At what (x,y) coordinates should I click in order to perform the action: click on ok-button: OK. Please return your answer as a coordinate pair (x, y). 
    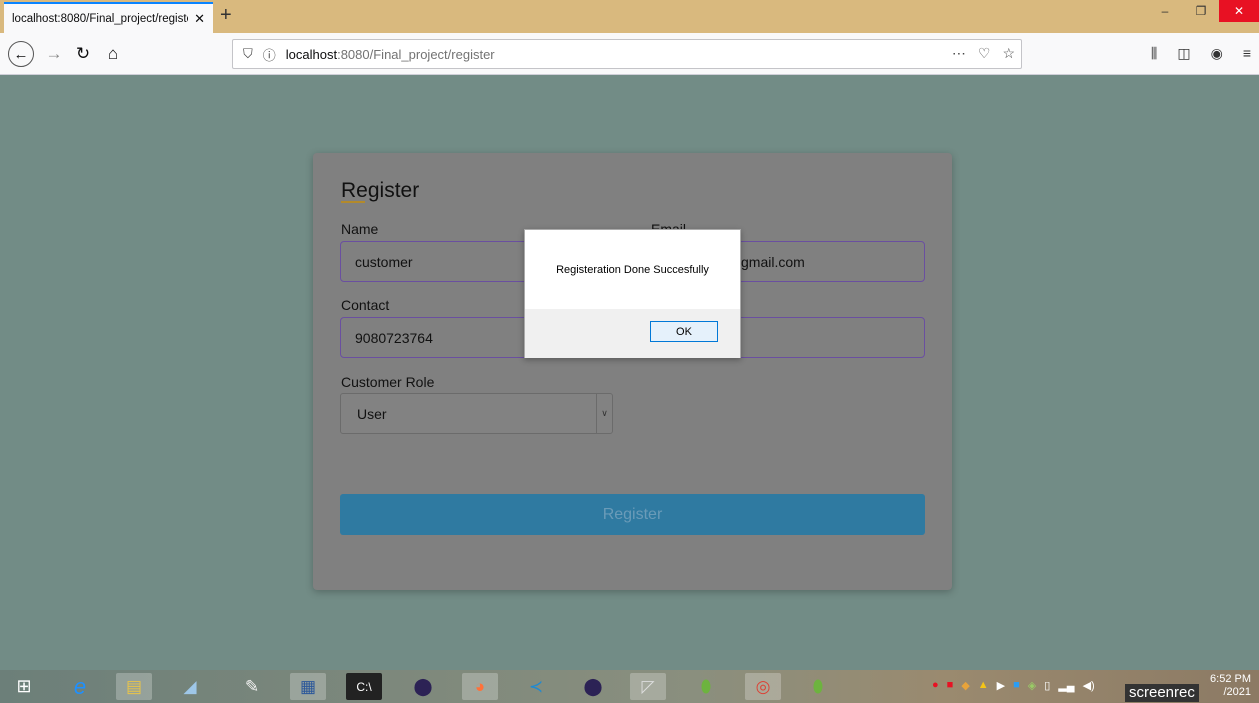
    Looking at the image, I should click on (684, 331).